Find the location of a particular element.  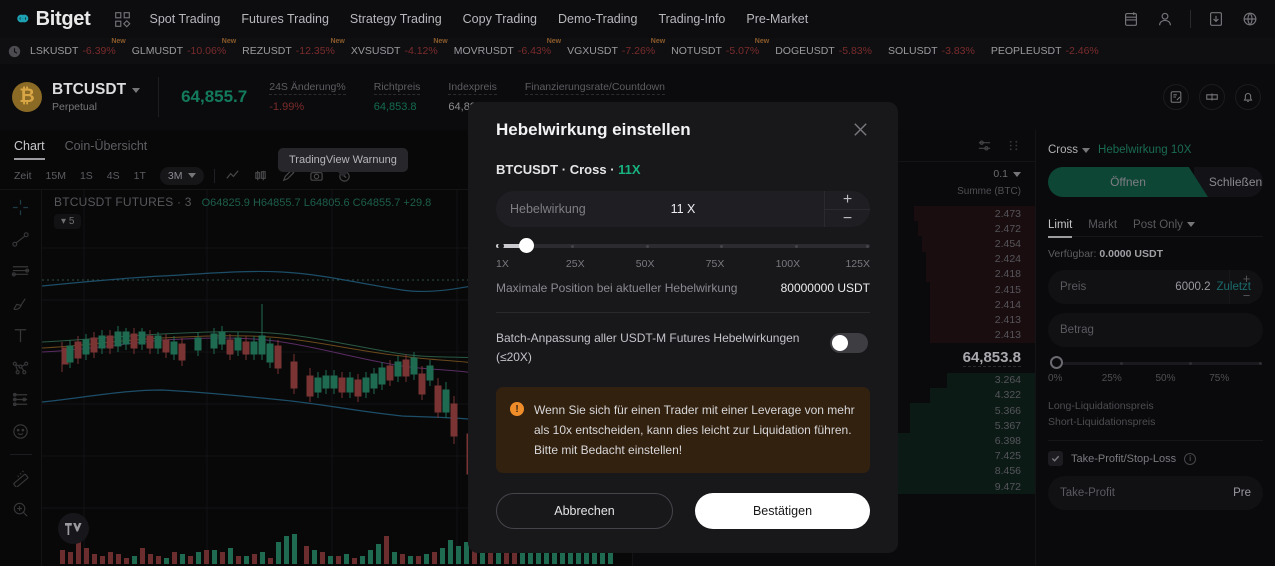

text-tool-icon is located at coordinates (20, 335).